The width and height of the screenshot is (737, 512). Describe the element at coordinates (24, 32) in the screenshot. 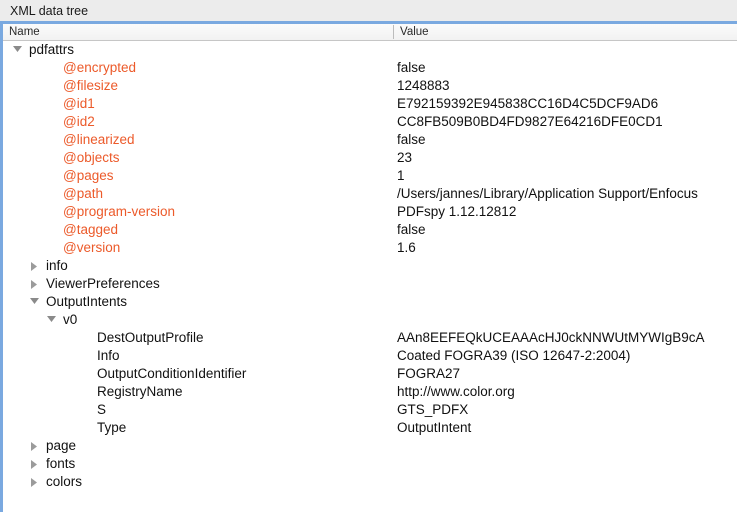

I see `column-header-name: Name` at that location.